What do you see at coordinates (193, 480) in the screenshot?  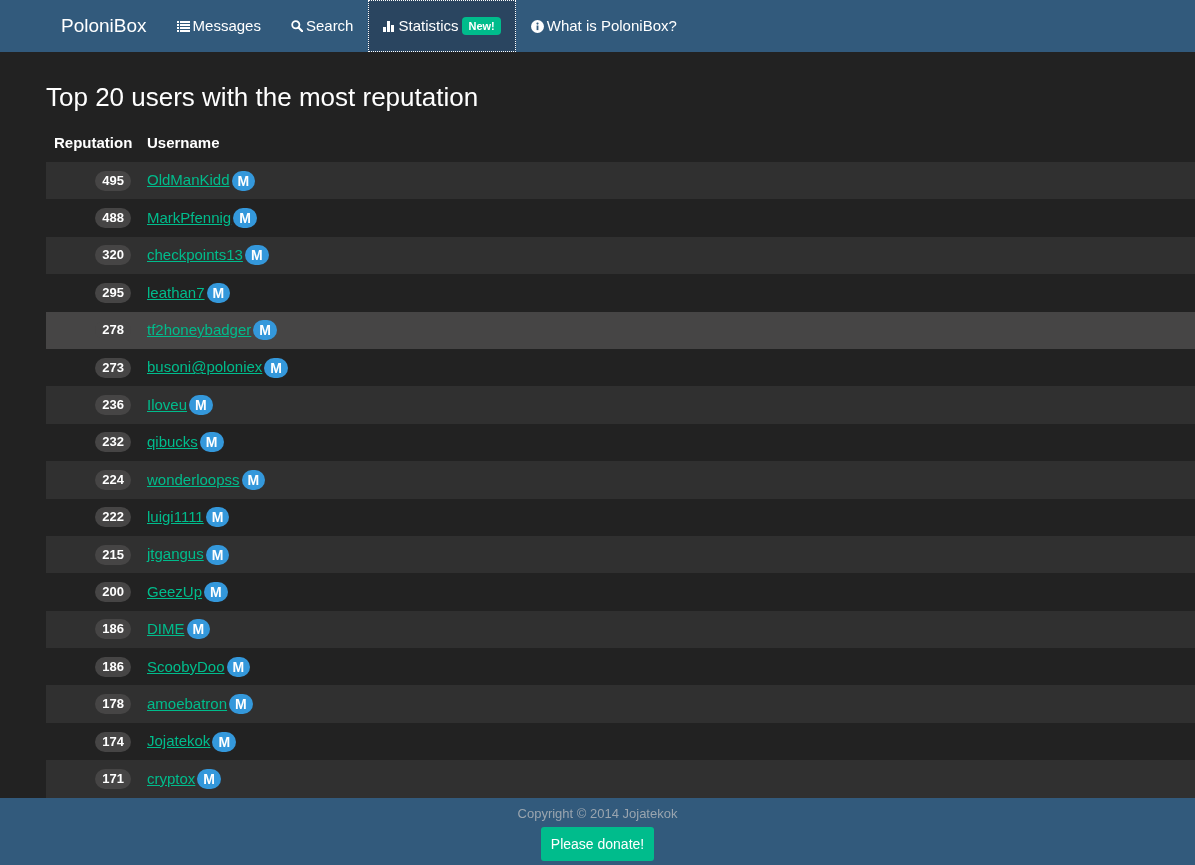 I see `username-link: wonderloopss` at bounding box center [193, 480].